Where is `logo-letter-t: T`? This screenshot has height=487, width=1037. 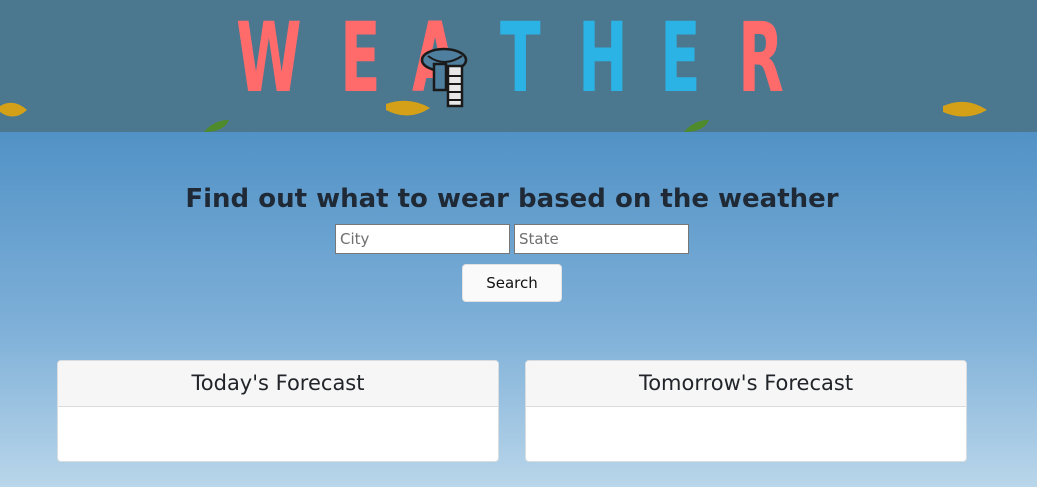
logo-letter-t: T is located at coordinates (520, 58).